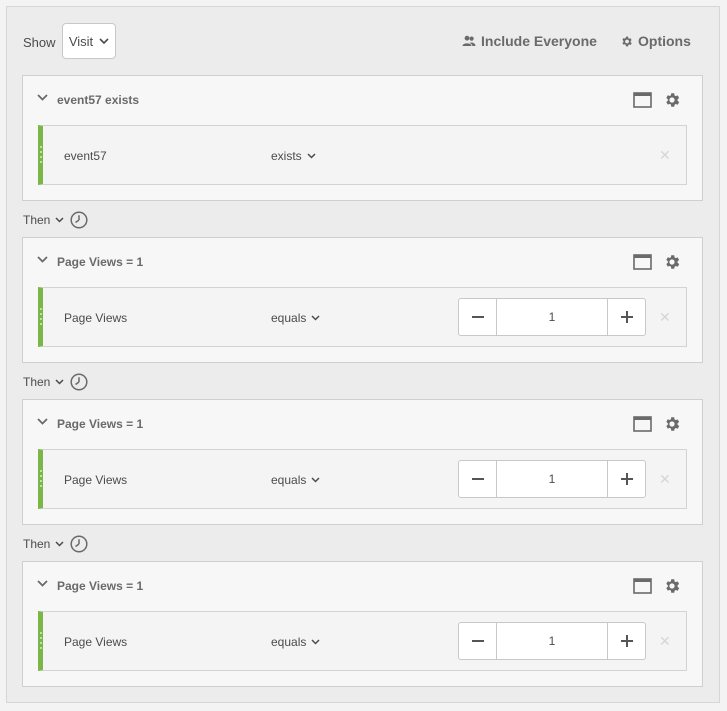 The width and height of the screenshot is (727, 711). I want to click on container-title: event57 exists, so click(98, 100).